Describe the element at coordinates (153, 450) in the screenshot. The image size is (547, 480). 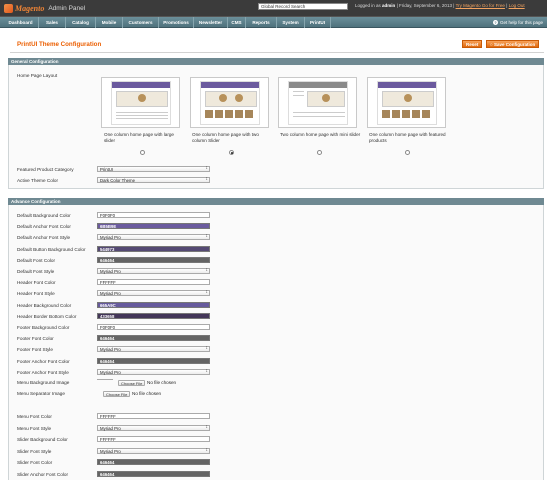
I see `slider-font-style-select: Myriad Pro` at that location.